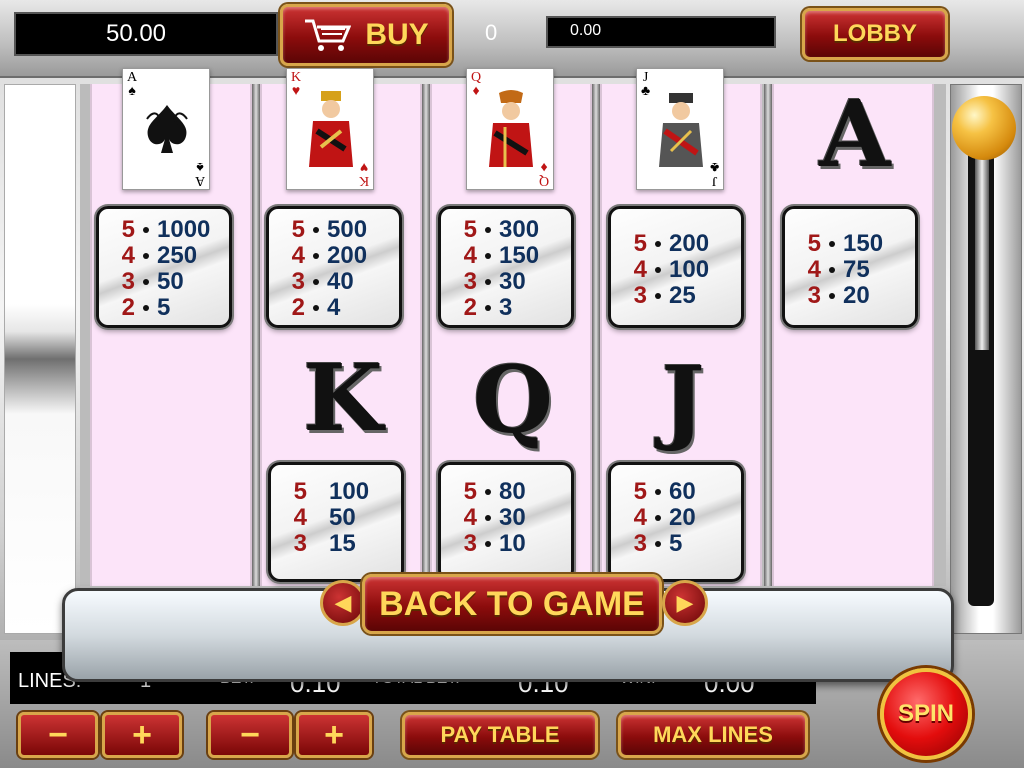 Image resolution: width=1024 pixels, height=768 pixels. I want to click on letter-k-symbol: K, so click(343, 398).